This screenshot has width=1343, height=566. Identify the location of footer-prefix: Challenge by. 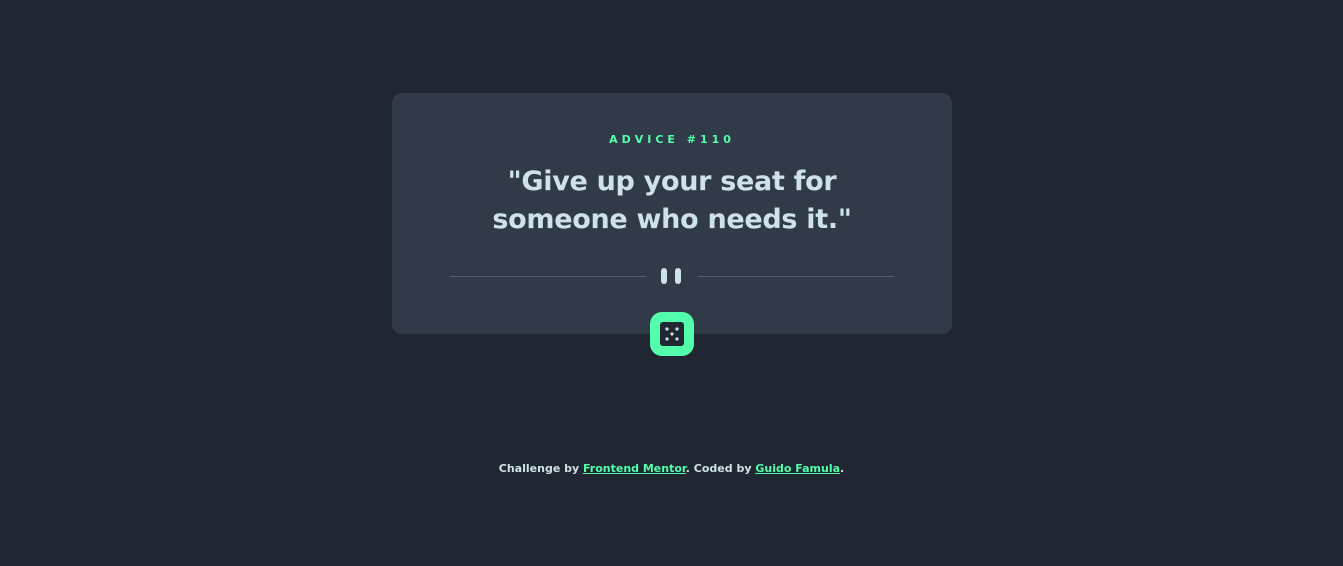
(540, 468).